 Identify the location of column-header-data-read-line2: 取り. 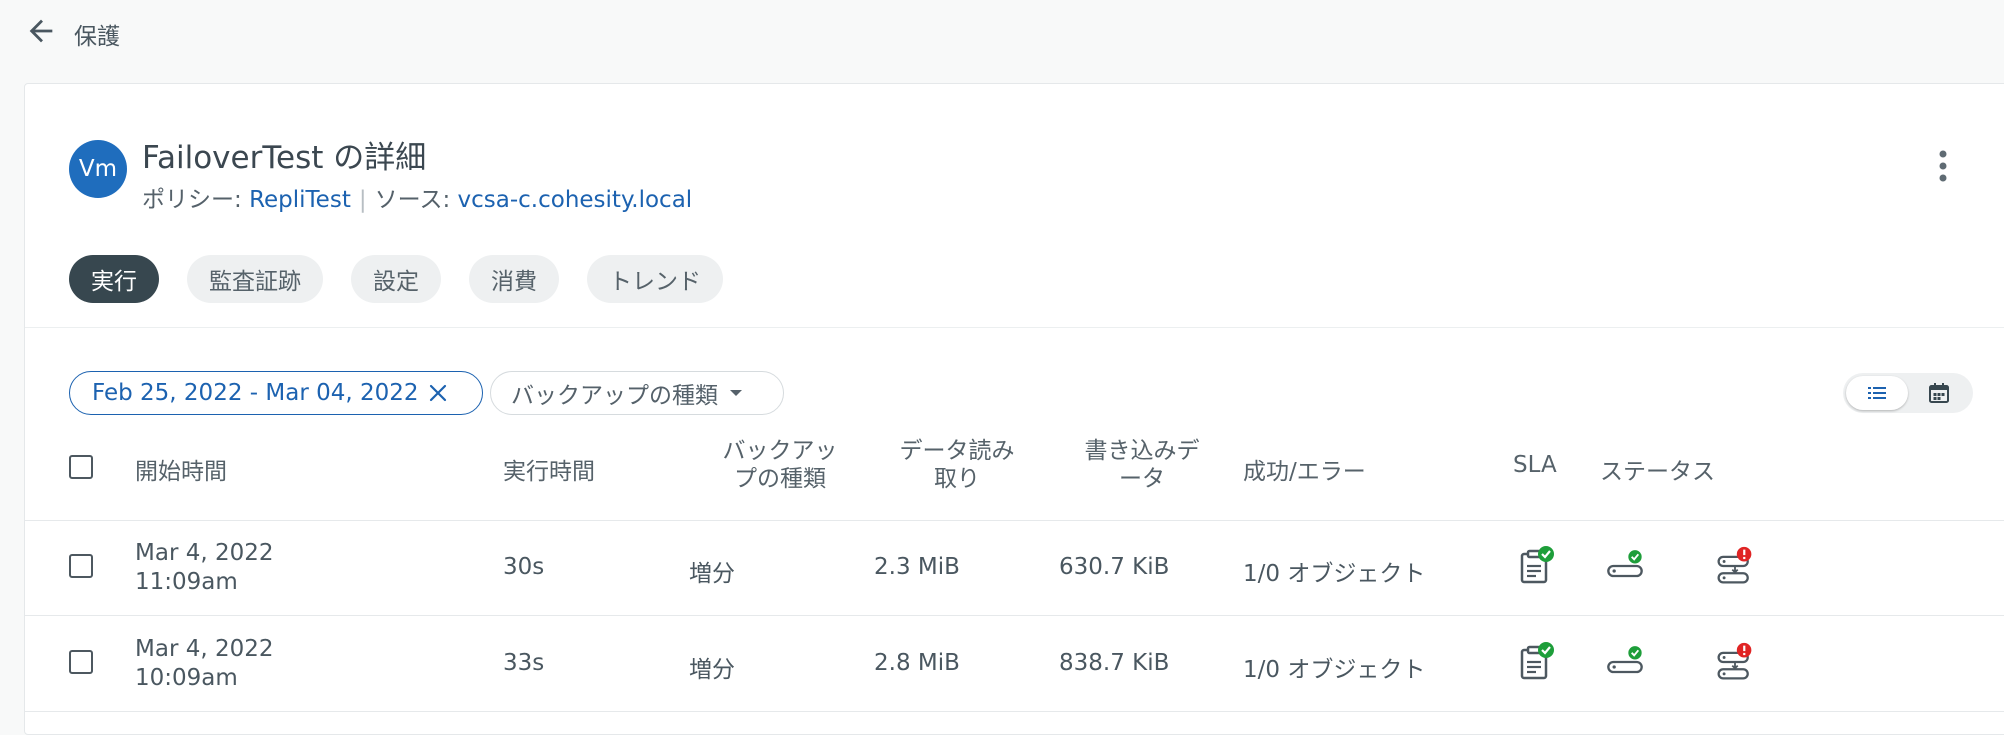
(957, 479).